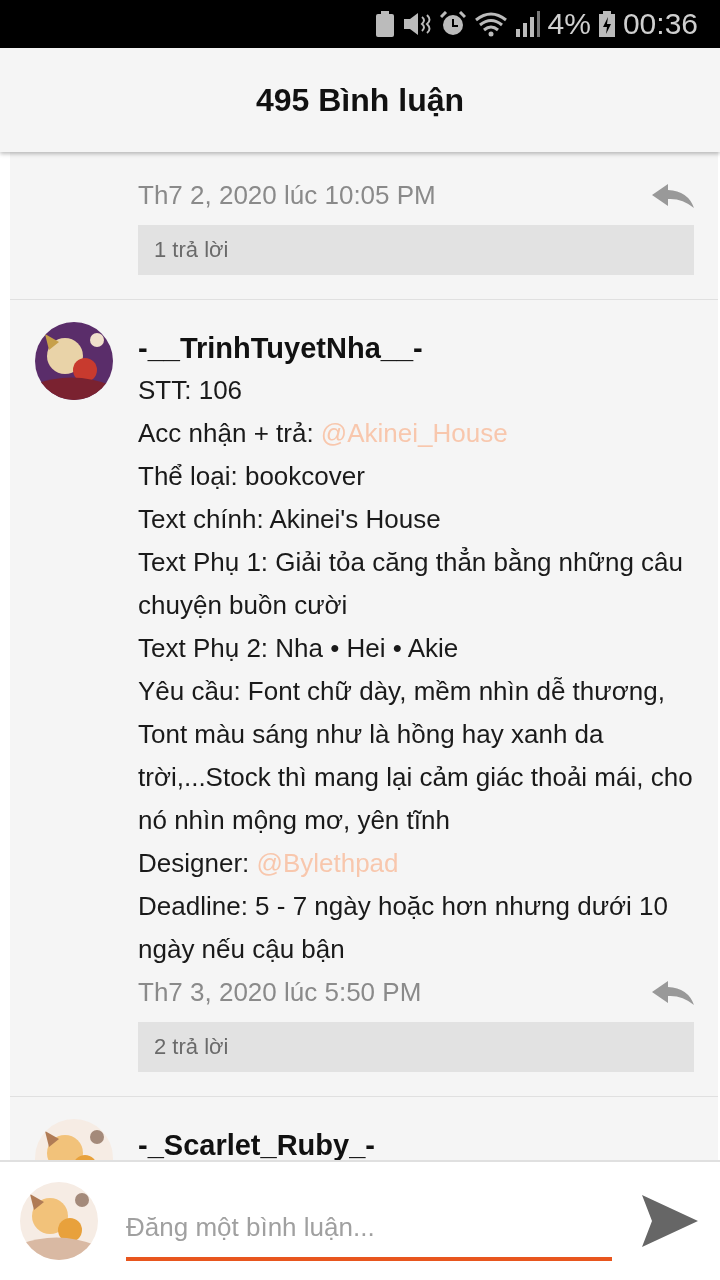 This screenshot has height=1280, width=720. Describe the element at coordinates (416, 348) in the screenshot. I see `comment-author: -__TrinhTuyetNha__-` at that location.